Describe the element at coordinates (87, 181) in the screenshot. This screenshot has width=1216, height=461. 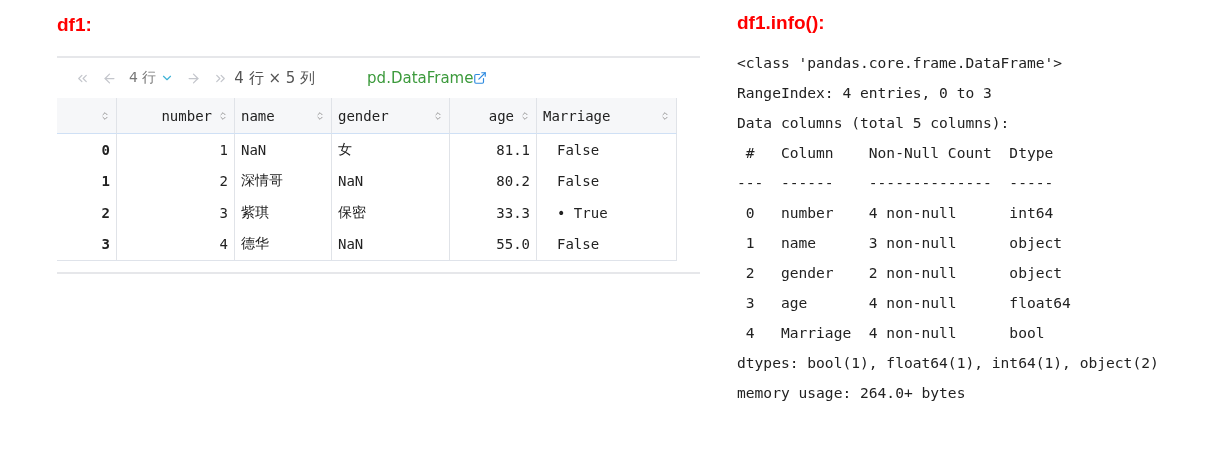
I see `row-index: 1` at that location.